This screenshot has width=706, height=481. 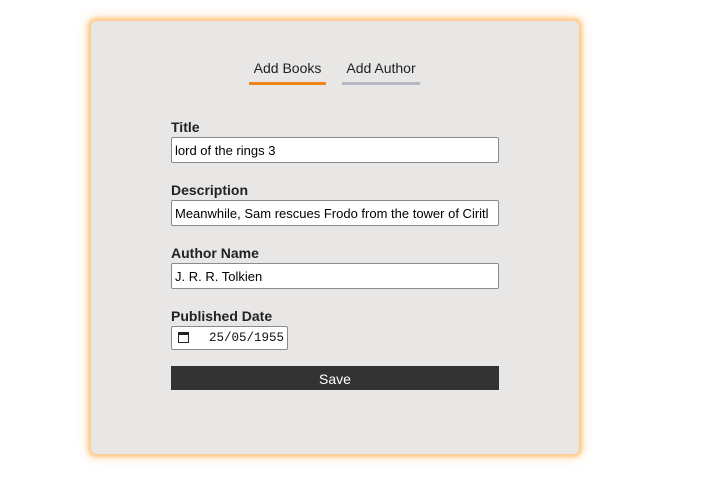 What do you see at coordinates (381, 83) in the screenshot?
I see `tab-add-author-underline` at bounding box center [381, 83].